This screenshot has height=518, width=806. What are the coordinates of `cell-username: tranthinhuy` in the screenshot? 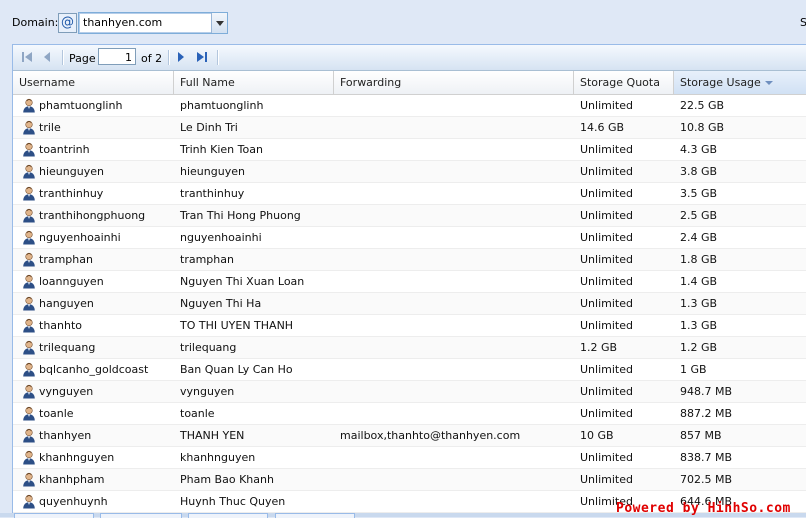 It's located at (71, 193).